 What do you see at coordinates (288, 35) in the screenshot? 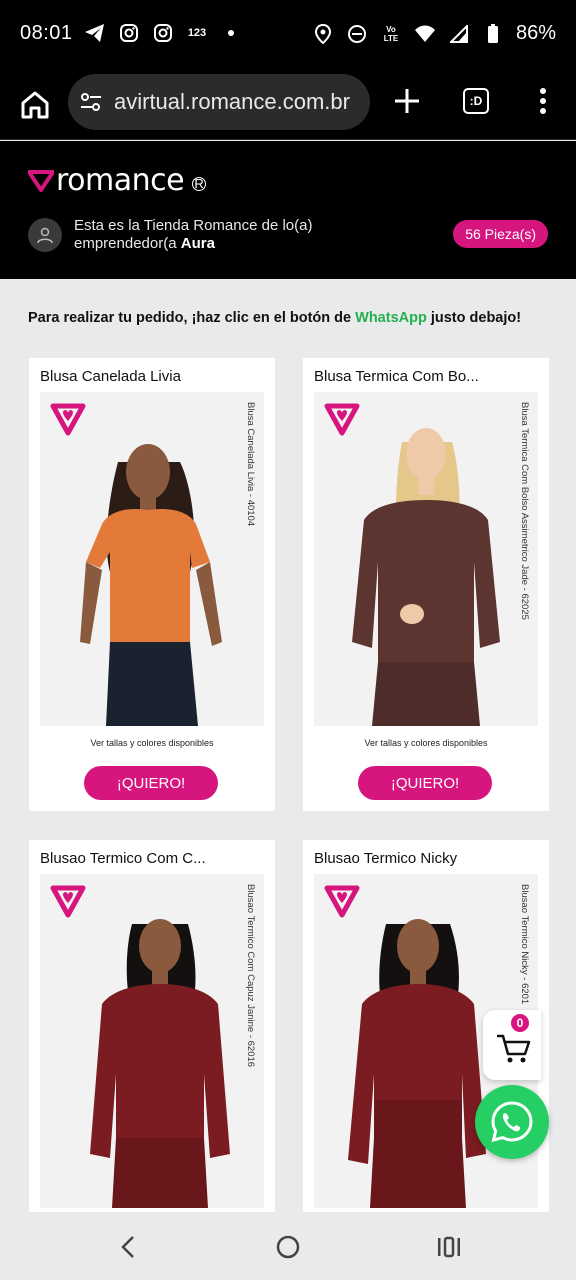
I see `status-bar: 08:01 123 Vo LTE 86%` at bounding box center [288, 35].